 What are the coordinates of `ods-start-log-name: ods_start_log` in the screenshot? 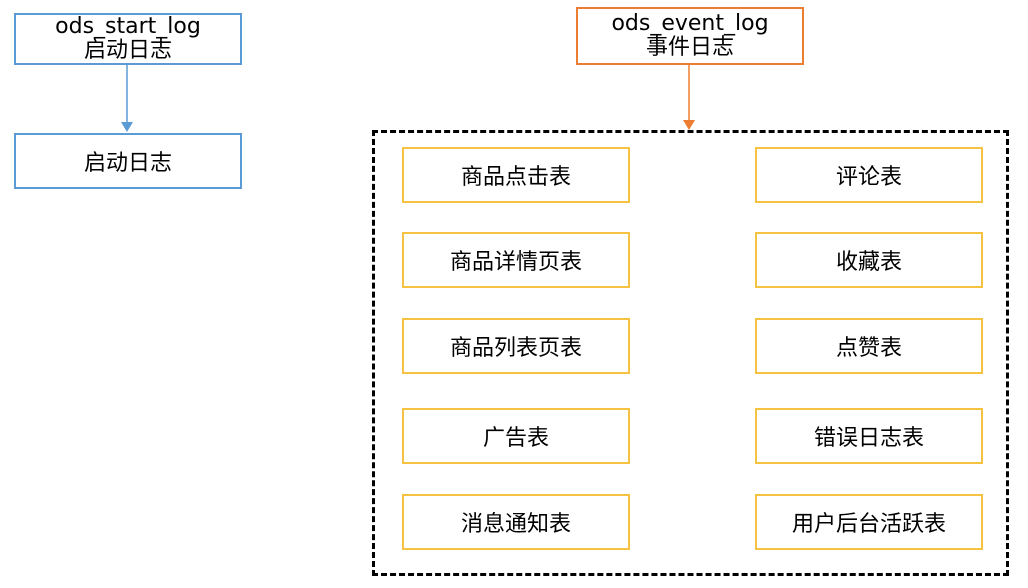 It's located at (128, 26).